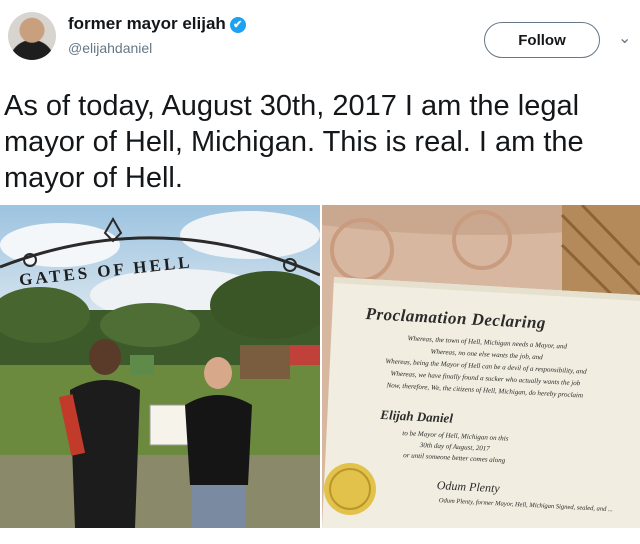 The height and width of the screenshot is (544, 640). I want to click on follow-button: Follow, so click(542, 40).